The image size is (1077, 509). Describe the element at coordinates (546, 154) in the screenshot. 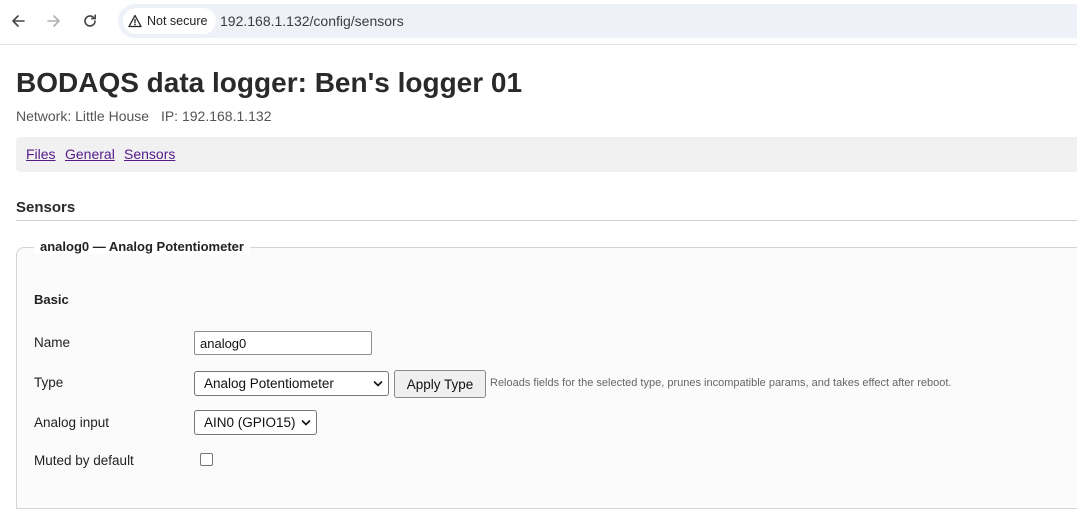

I see `config-nav: Files General Sensors` at that location.